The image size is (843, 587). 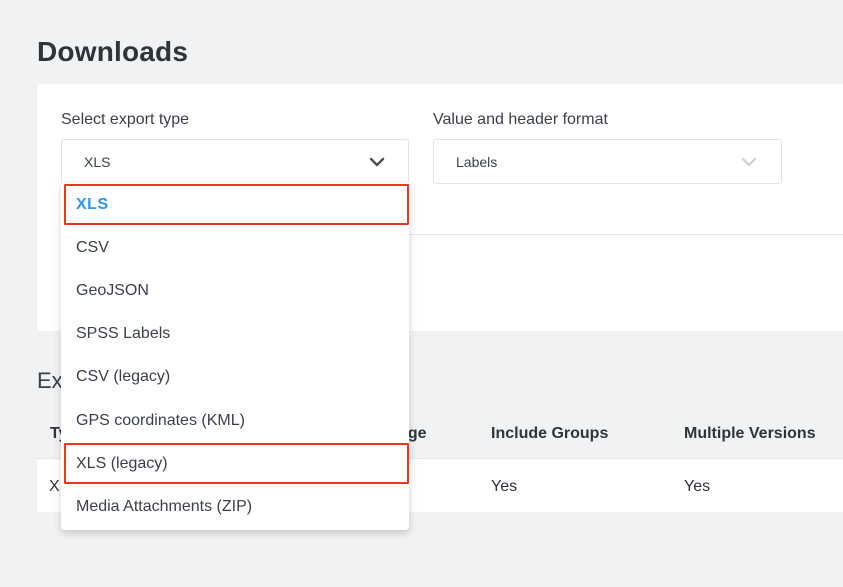 I want to click on dropdown-option-gps-kml: GPS coordinates (KML), so click(x=235, y=420).